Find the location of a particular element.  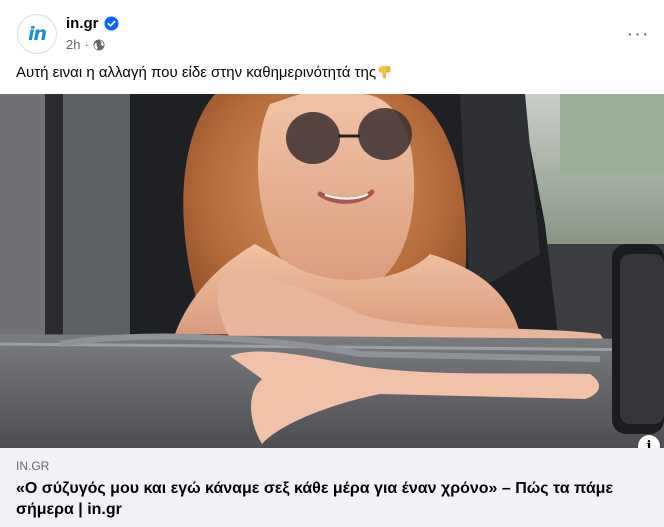

post-timestamp: 2h is located at coordinates (73, 44).